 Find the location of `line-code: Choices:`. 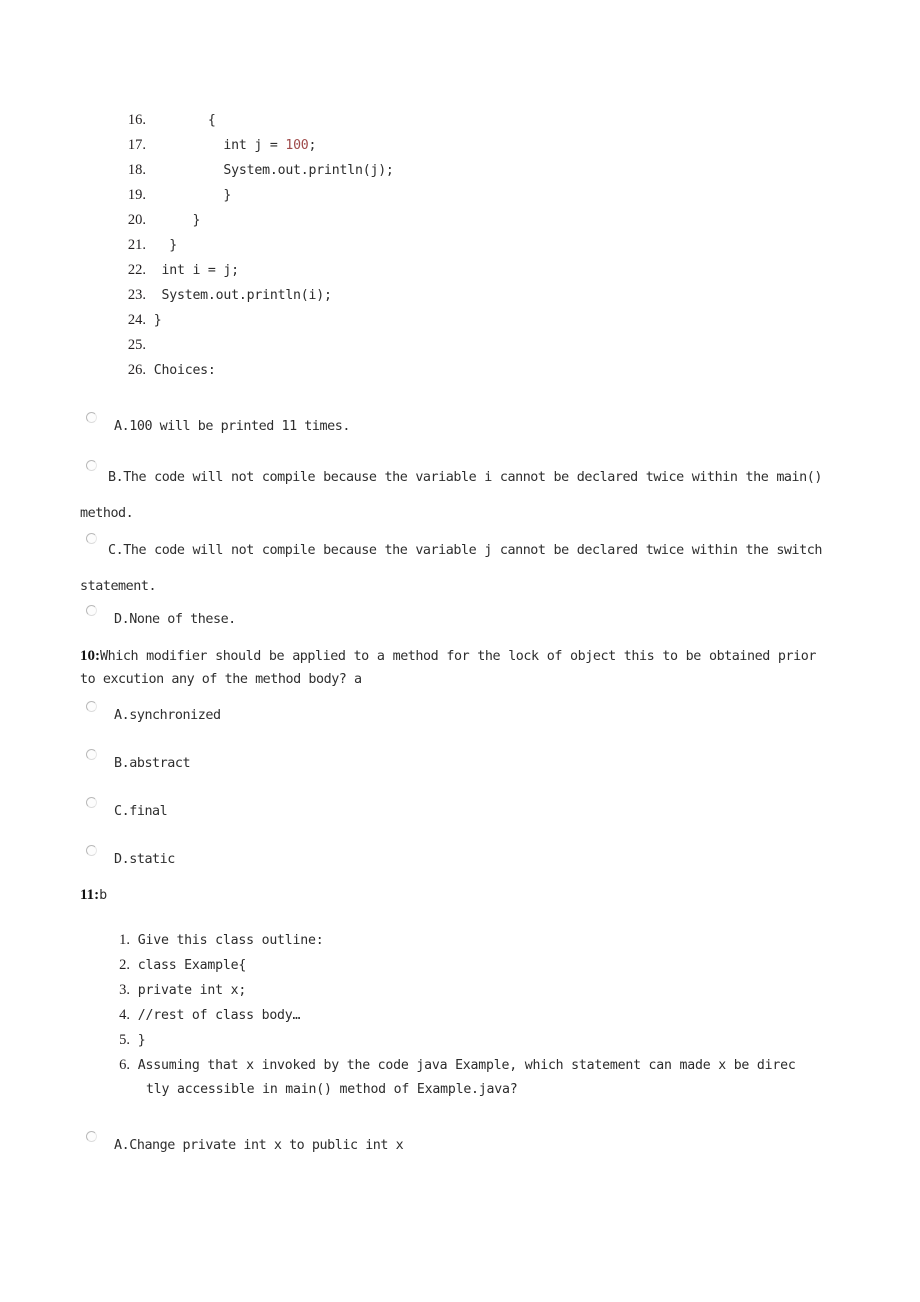

line-code: Choices: is located at coordinates (184, 370).